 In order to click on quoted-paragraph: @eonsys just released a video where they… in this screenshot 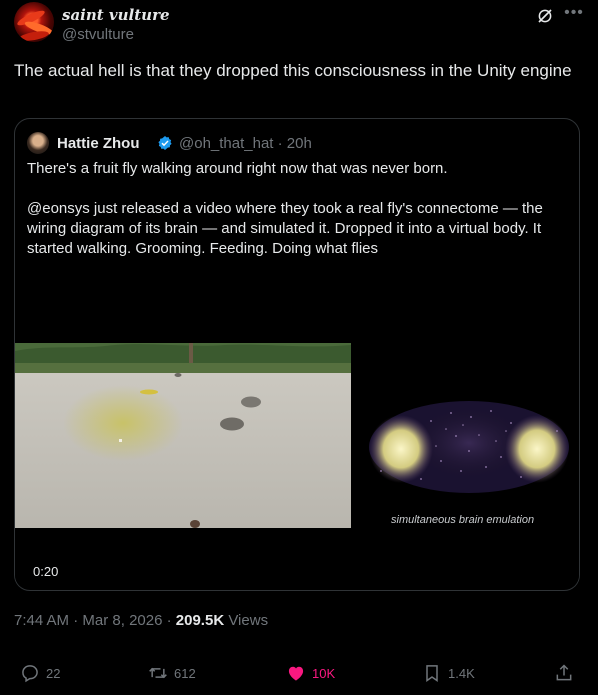, I will do `click(285, 228)`.